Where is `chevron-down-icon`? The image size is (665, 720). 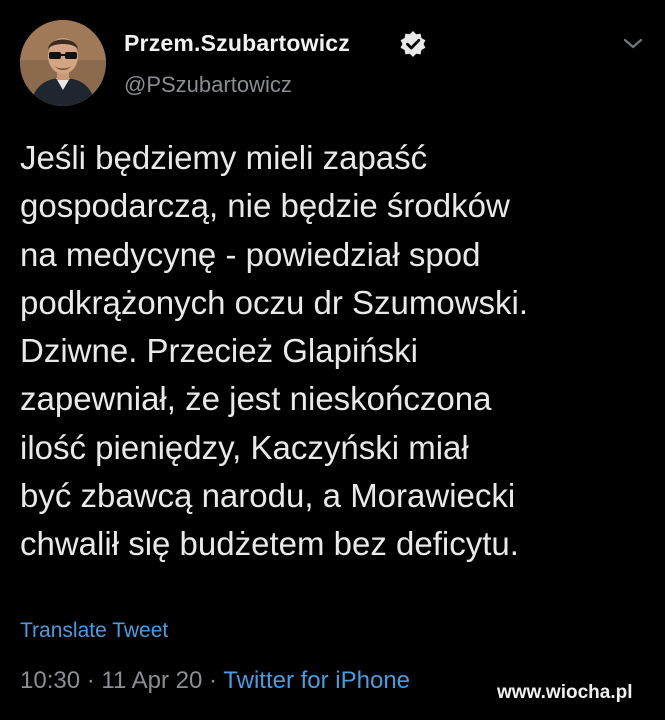
chevron-down-icon is located at coordinates (633, 44).